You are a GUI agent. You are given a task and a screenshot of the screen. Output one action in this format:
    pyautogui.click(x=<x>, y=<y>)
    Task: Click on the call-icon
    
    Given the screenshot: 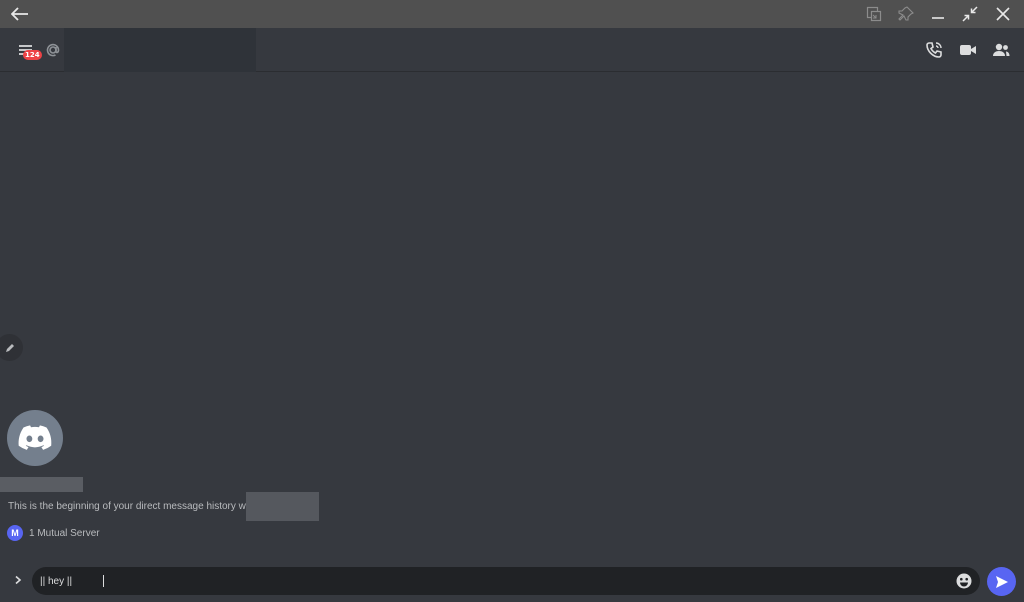 What is the action you would take?
    pyautogui.click(x=934, y=50)
    